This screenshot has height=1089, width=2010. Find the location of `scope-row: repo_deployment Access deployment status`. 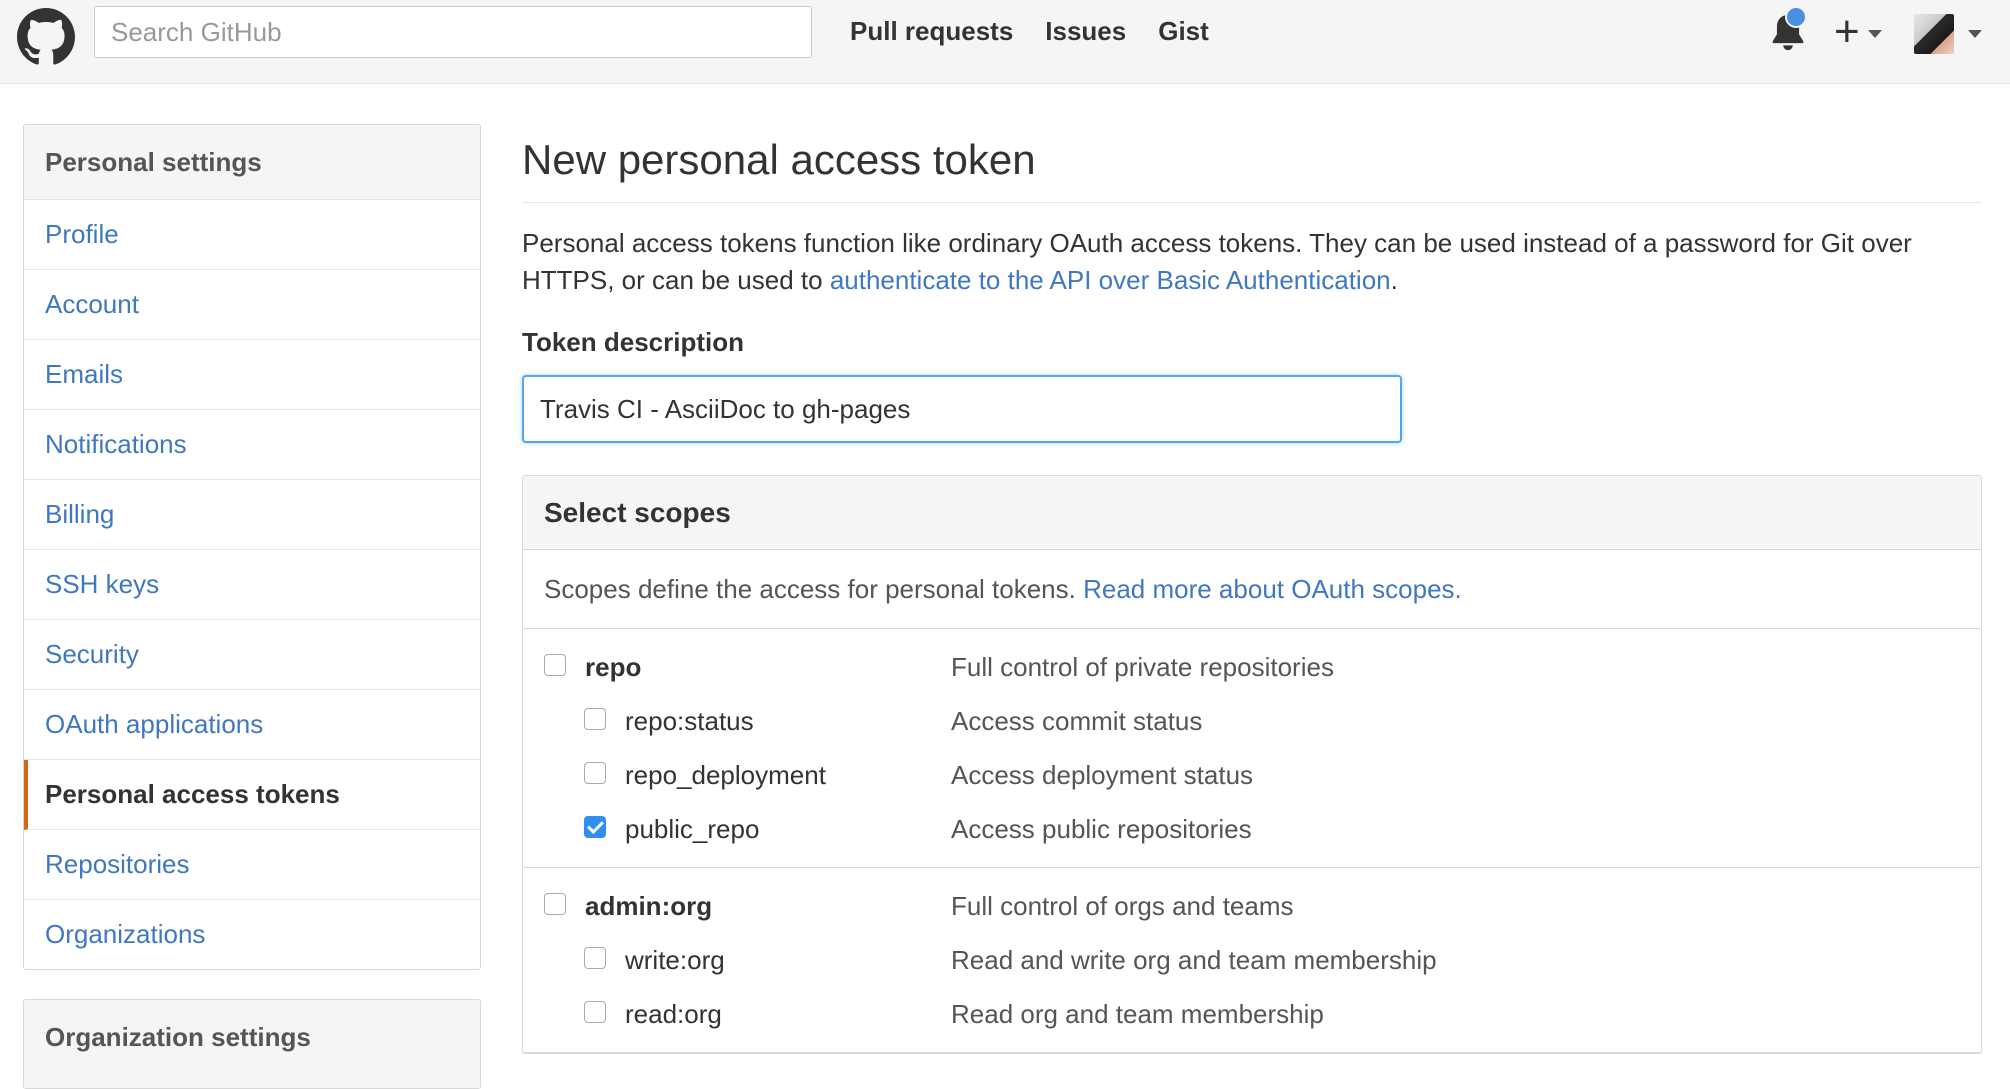

scope-row: repo_deployment Access deployment status is located at coordinates (1252, 776).